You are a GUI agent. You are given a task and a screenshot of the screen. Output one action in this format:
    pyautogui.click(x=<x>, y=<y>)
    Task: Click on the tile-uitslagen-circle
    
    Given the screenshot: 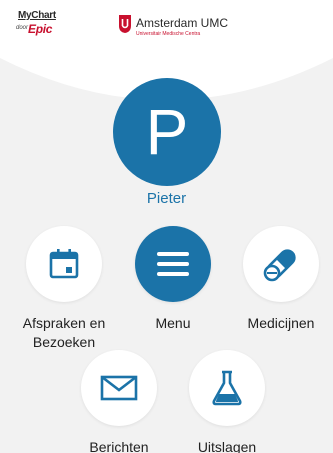 What is the action you would take?
    pyautogui.click(x=227, y=388)
    